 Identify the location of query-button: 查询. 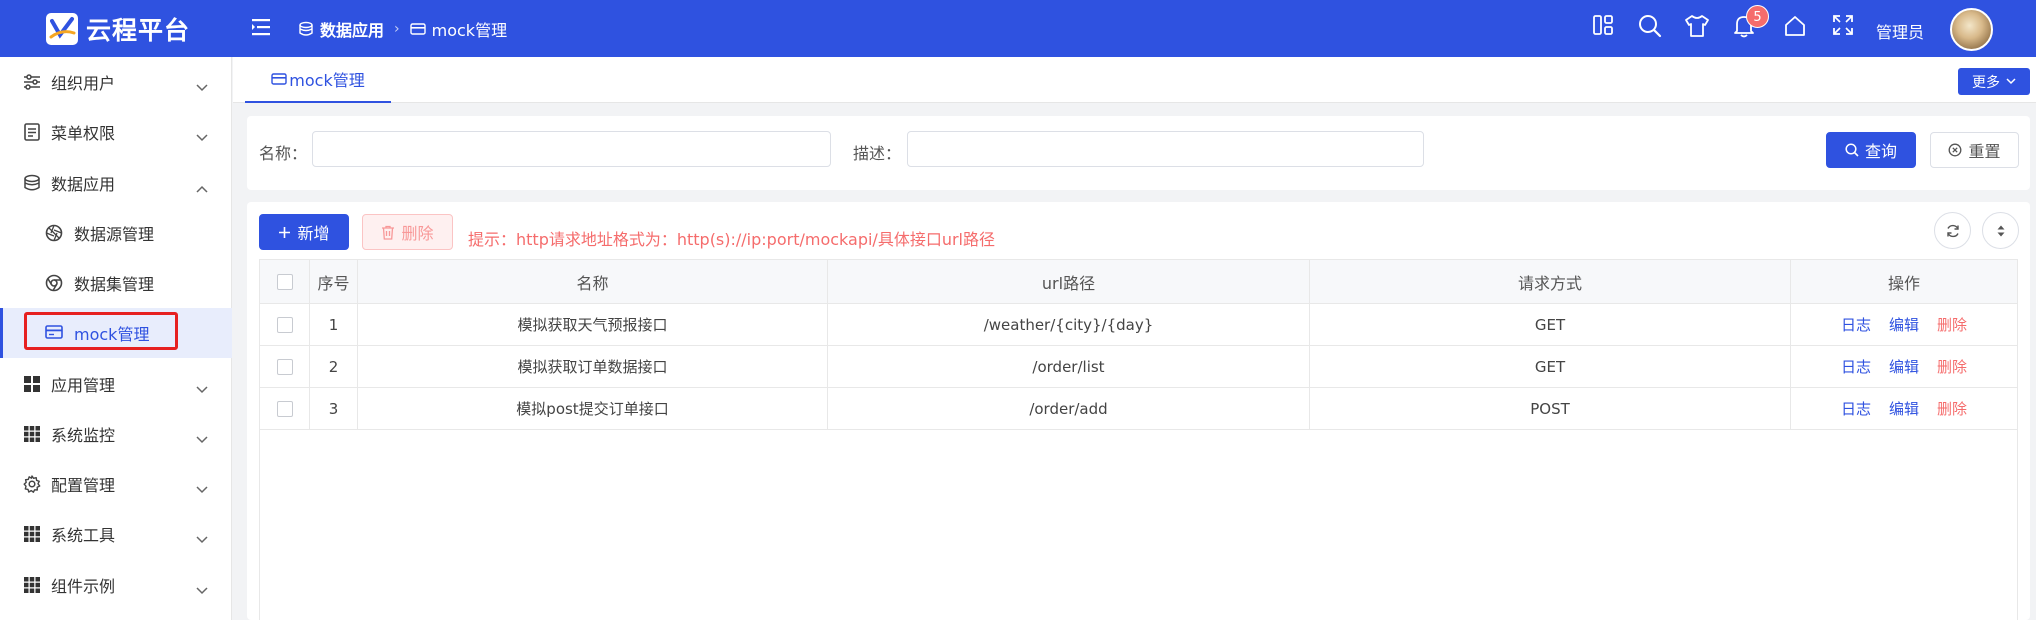
(1871, 150).